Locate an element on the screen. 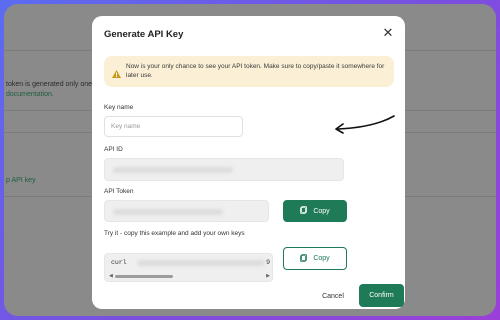 Image resolution: width=500 pixels, height=320 pixels. copy-token-button: Copy is located at coordinates (315, 211).